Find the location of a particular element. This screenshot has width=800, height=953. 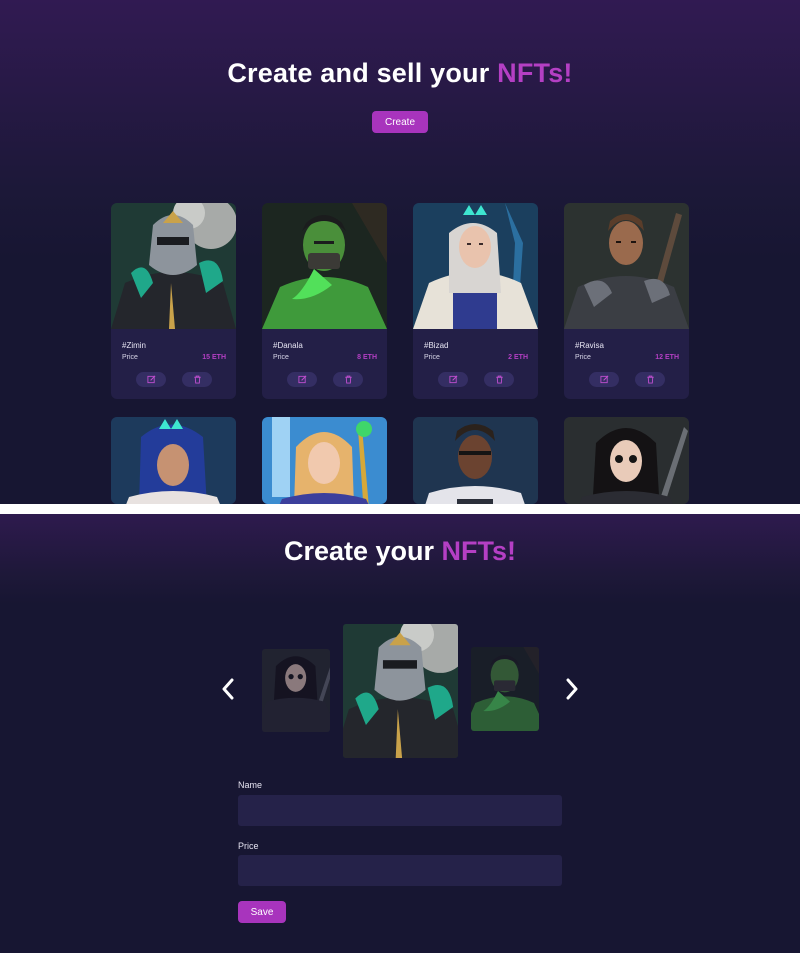

chevron-left-icon is located at coordinates (228, 689).